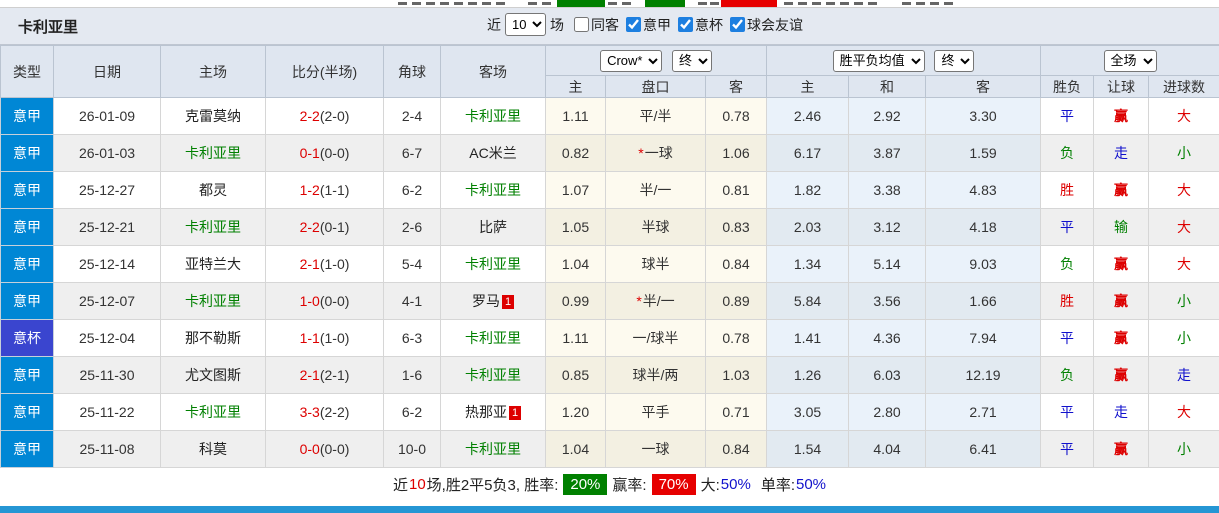 The height and width of the screenshot is (513, 1219). Describe the element at coordinates (807, 301) in the screenshot. I see `avg-home-odds: 5.84` at that location.